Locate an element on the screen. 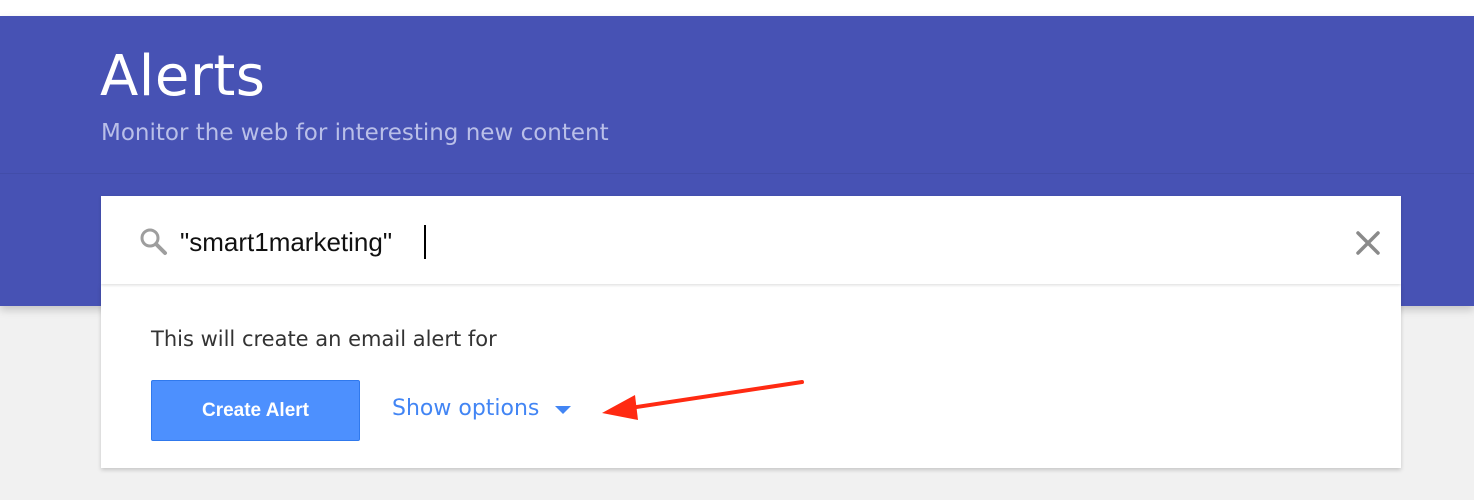 This screenshot has height=500, width=1474. search-icon is located at coordinates (153, 241).